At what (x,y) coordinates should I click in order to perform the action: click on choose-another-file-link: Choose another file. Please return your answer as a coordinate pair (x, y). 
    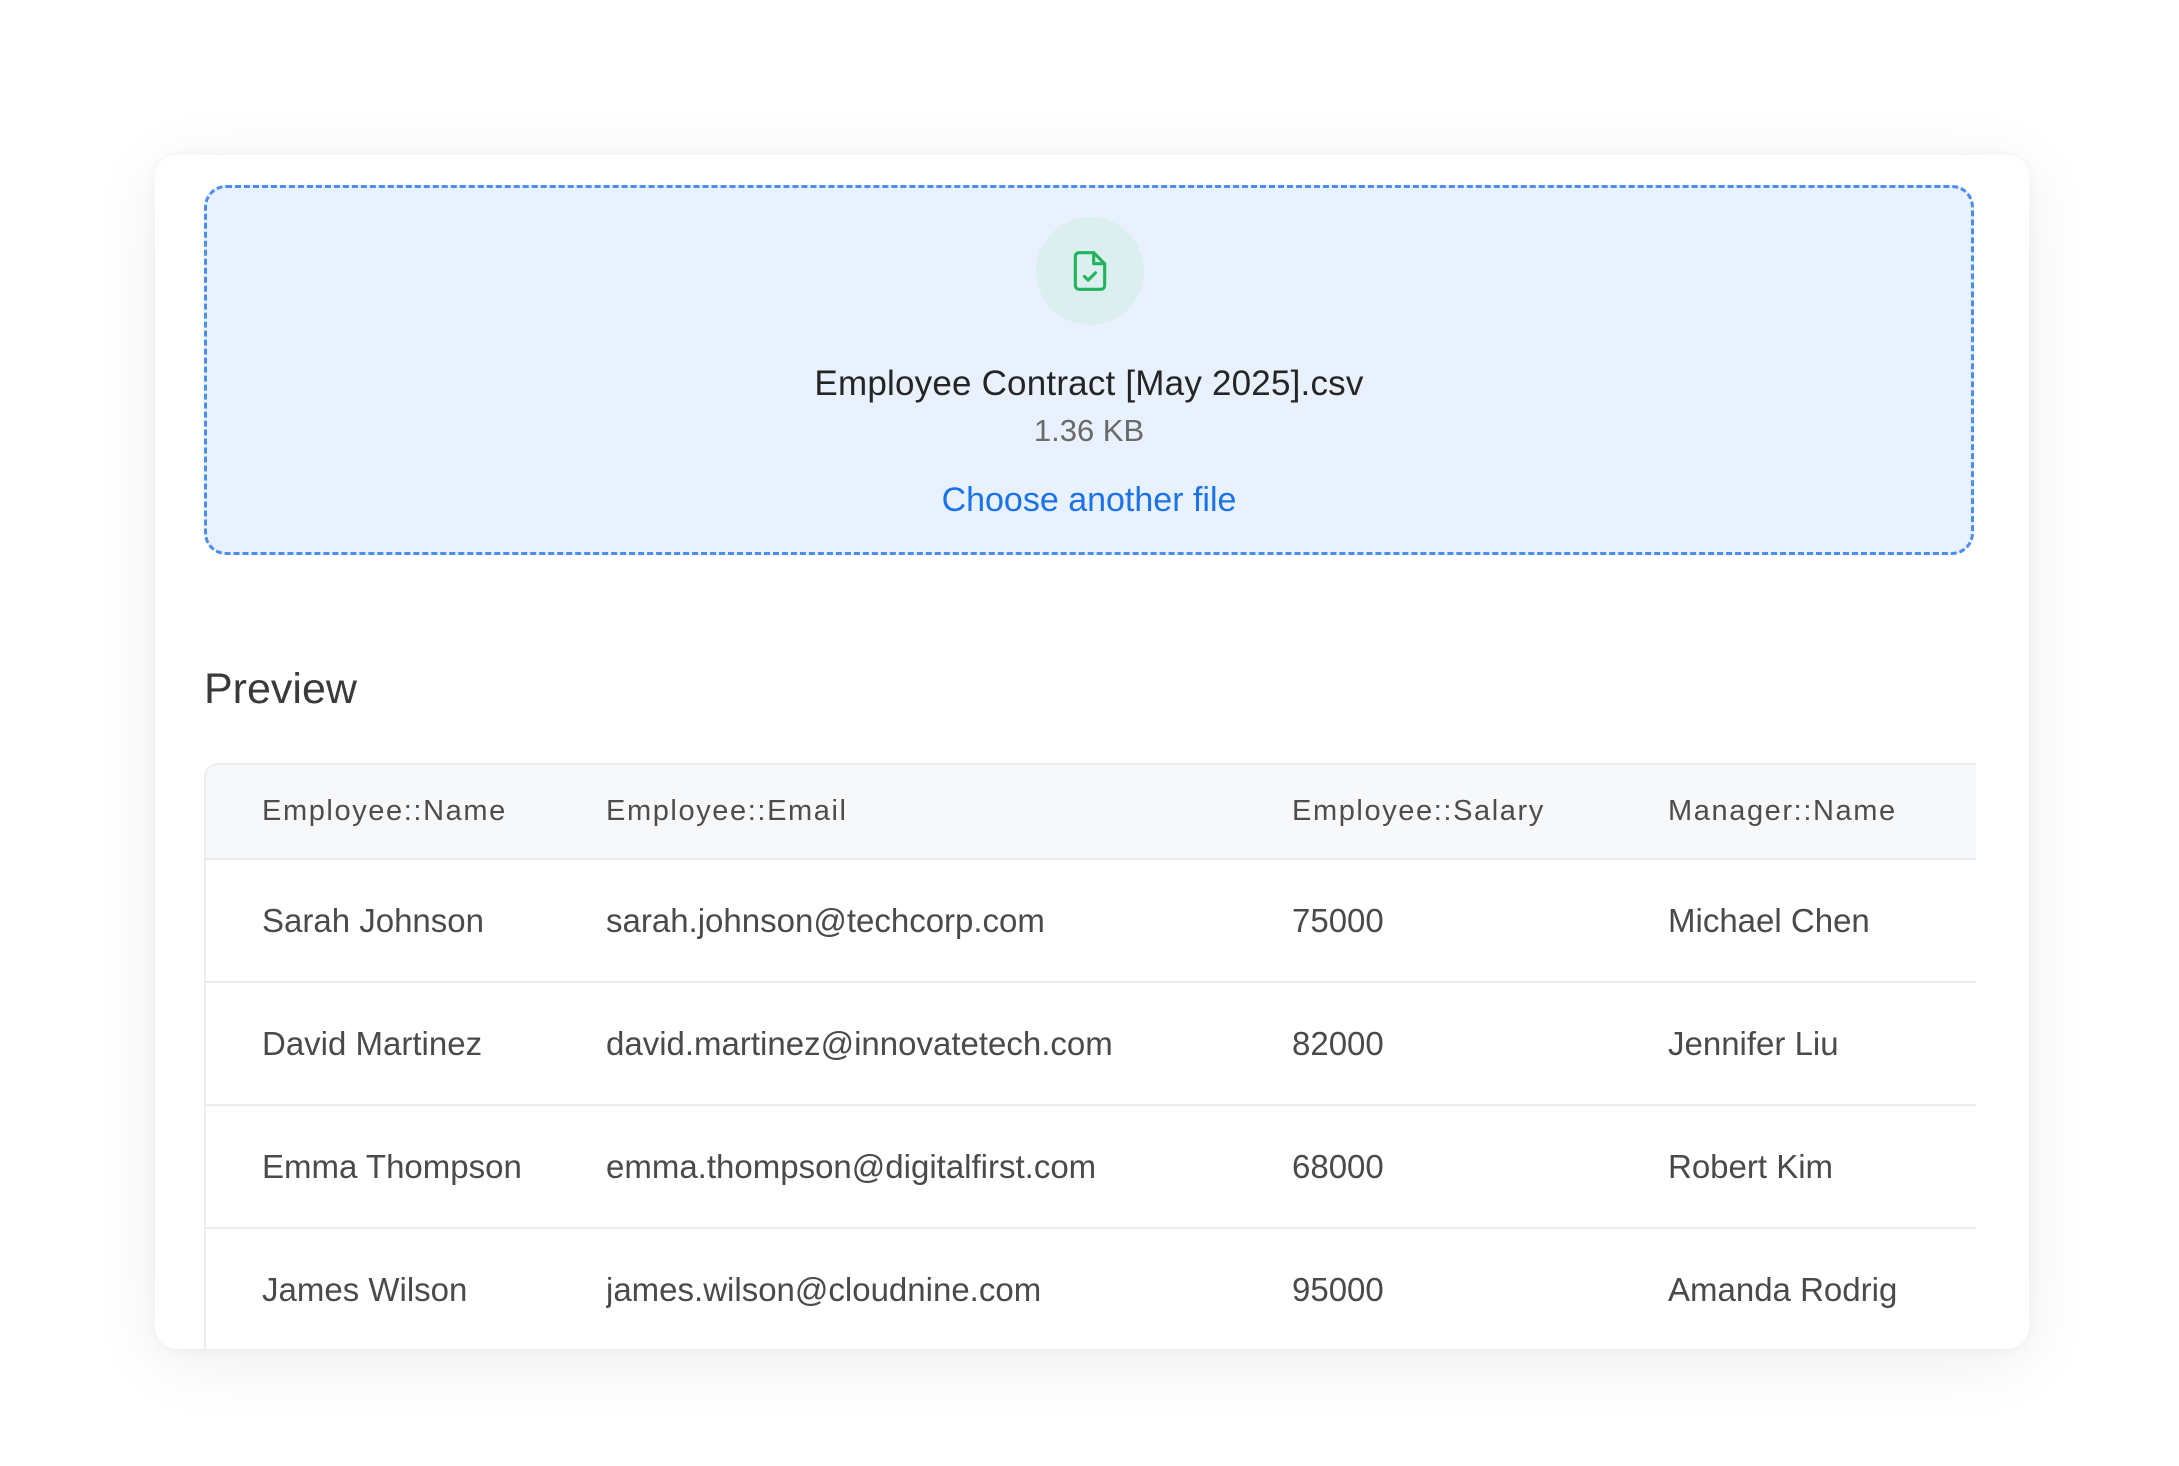
    Looking at the image, I should click on (1089, 500).